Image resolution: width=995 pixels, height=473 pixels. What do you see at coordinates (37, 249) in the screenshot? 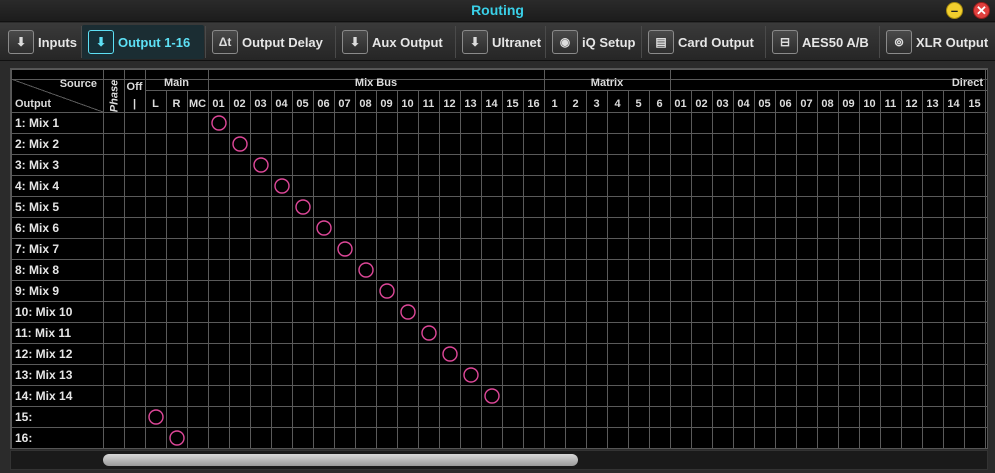
I see `row-label: 7: Mix 7` at bounding box center [37, 249].